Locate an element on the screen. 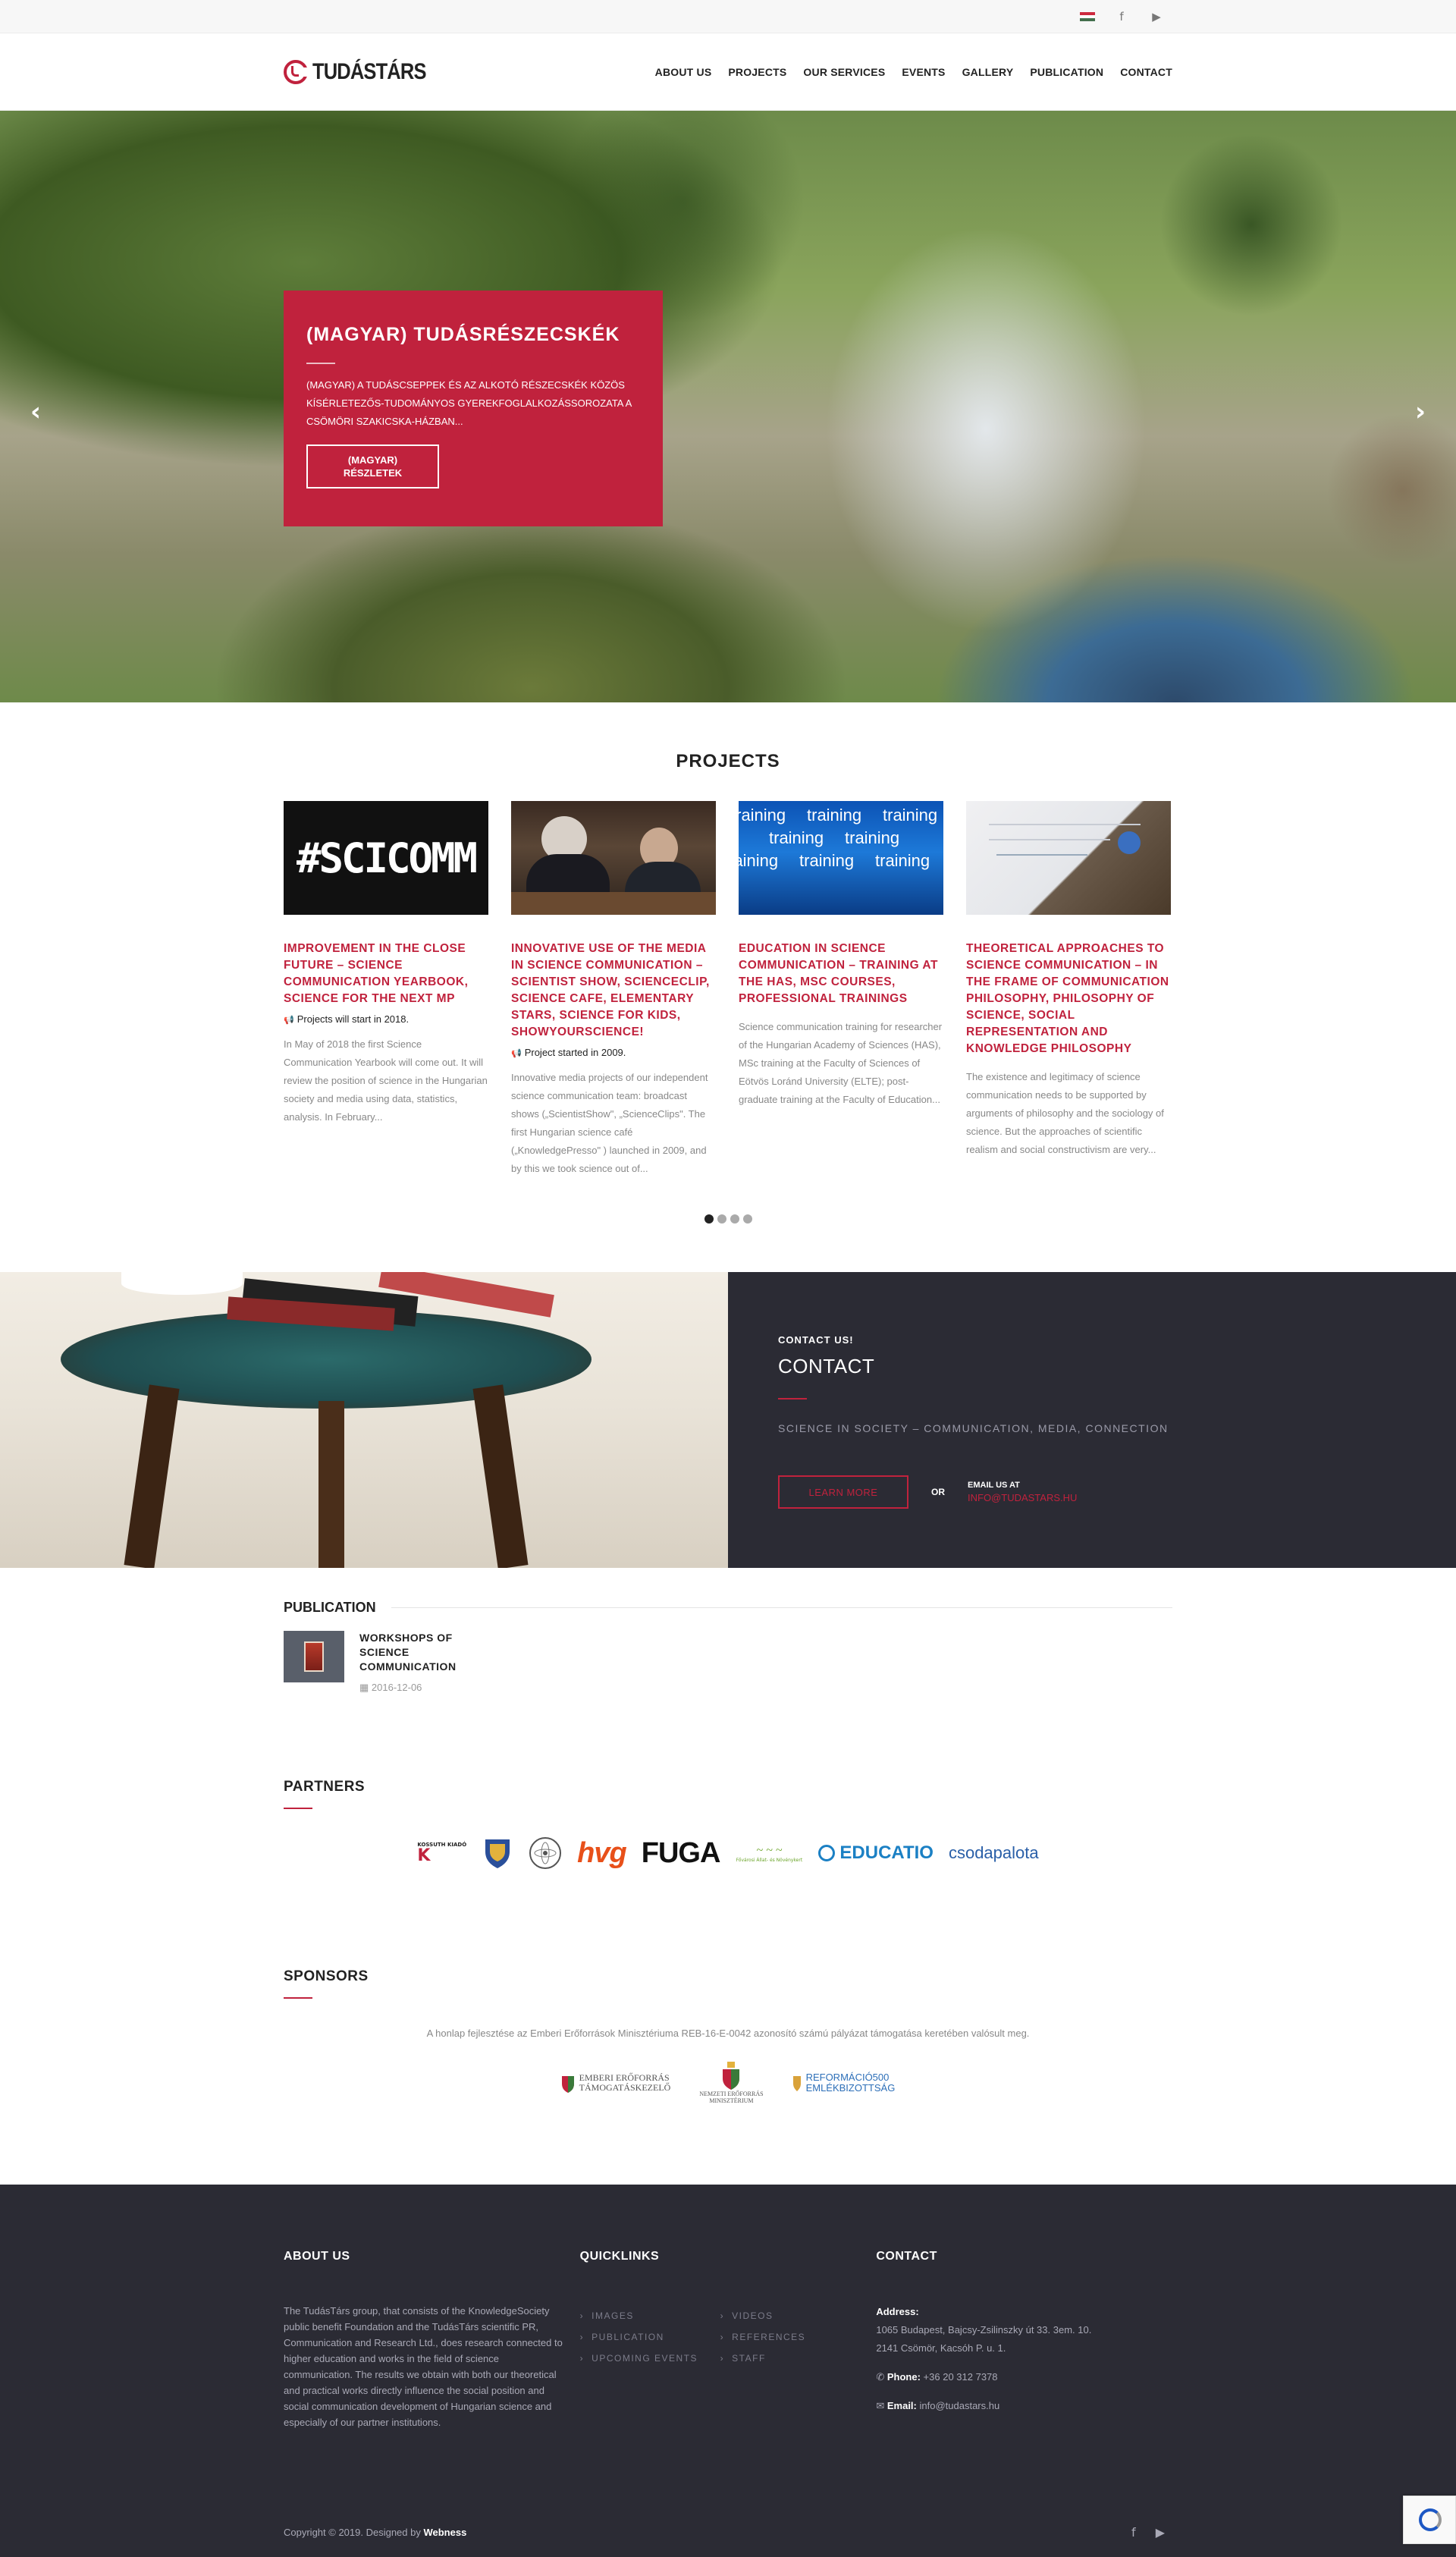 The image size is (1456, 2557). hungarian-flag-icon is located at coordinates (1087, 16).